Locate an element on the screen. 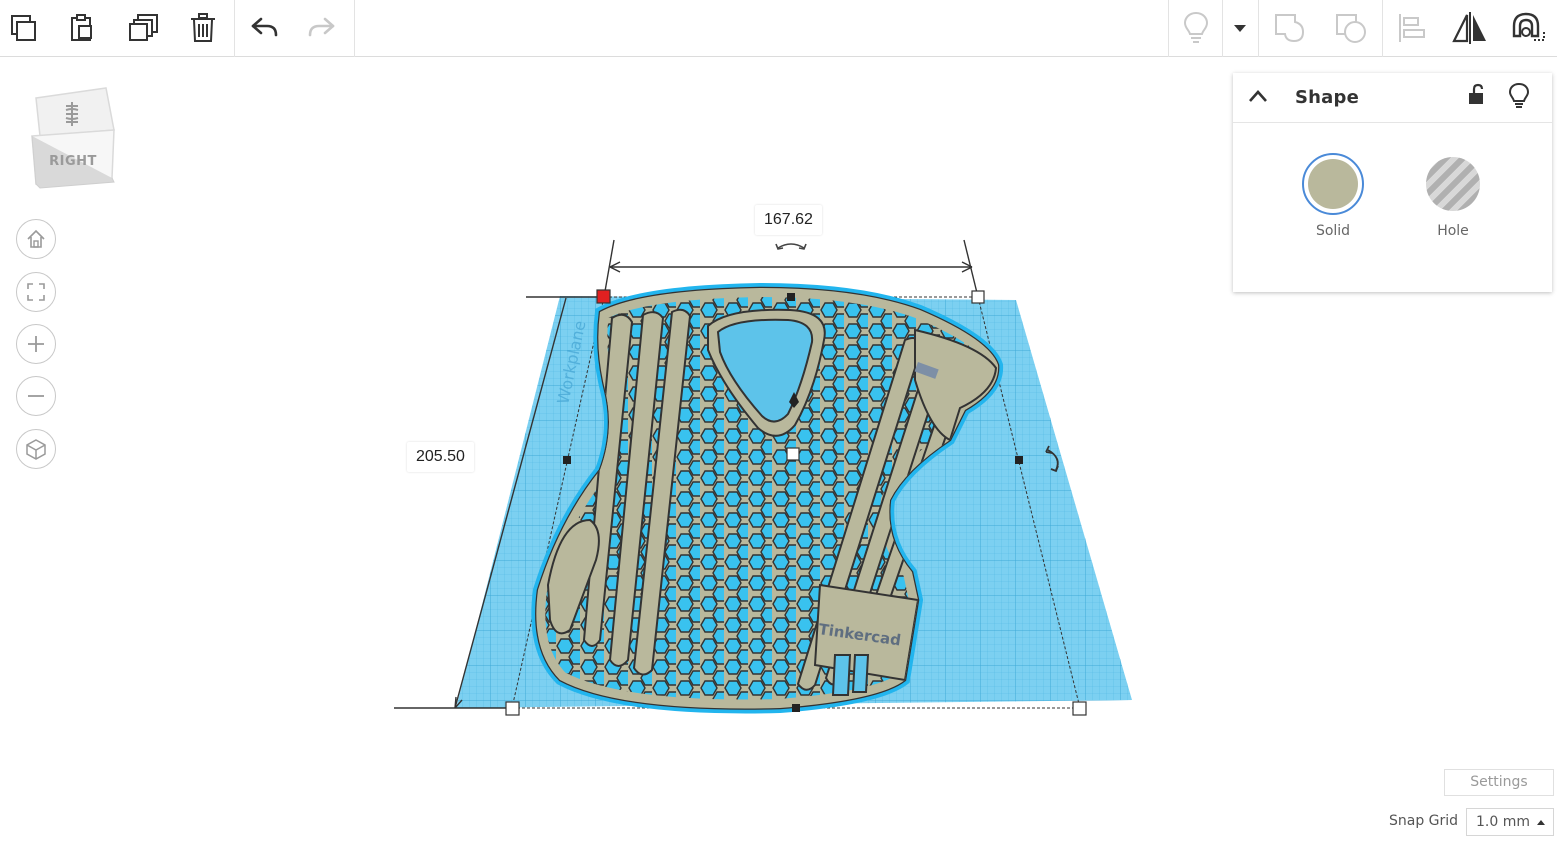 The image size is (1557, 847). dropdown-button is located at coordinates (1240, 28).